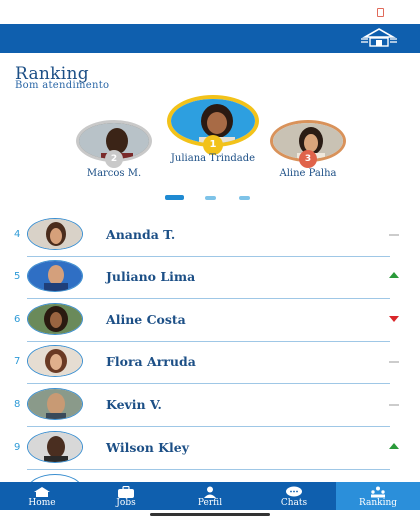 Image resolution: width=420 pixels, height=520 pixels. I want to click on podium-second: 2 Marcos M., so click(114, 149).